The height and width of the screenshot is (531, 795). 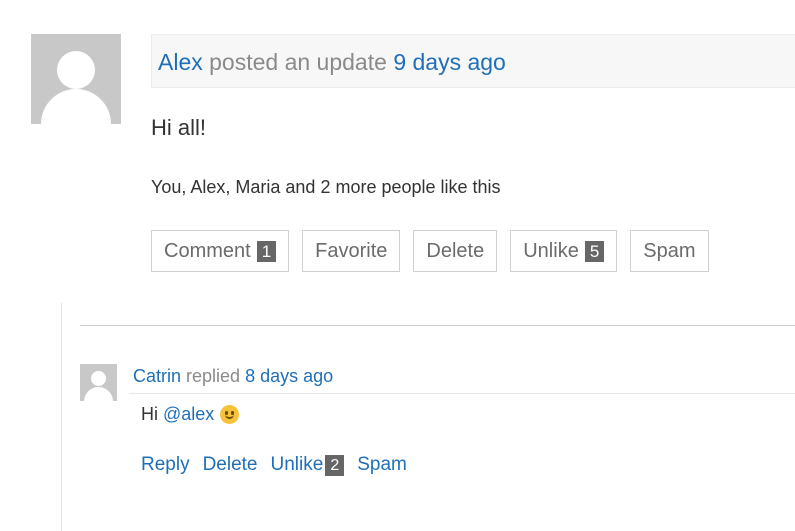 What do you see at coordinates (449, 62) in the screenshot?
I see `activity-time-link: 9 days ago` at bounding box center [449, 62].